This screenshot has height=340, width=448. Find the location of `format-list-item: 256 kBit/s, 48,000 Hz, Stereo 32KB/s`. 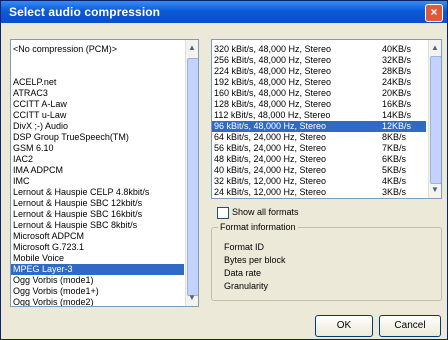

format-list-item: 256 kBit/s, 48,000 Hz, Stereo 32KB/s is located at coordinates (319, 60).